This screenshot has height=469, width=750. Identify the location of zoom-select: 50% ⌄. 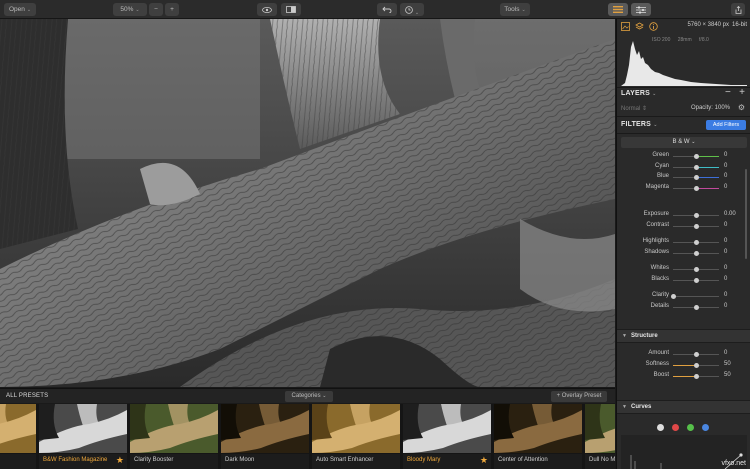
(130, 9).